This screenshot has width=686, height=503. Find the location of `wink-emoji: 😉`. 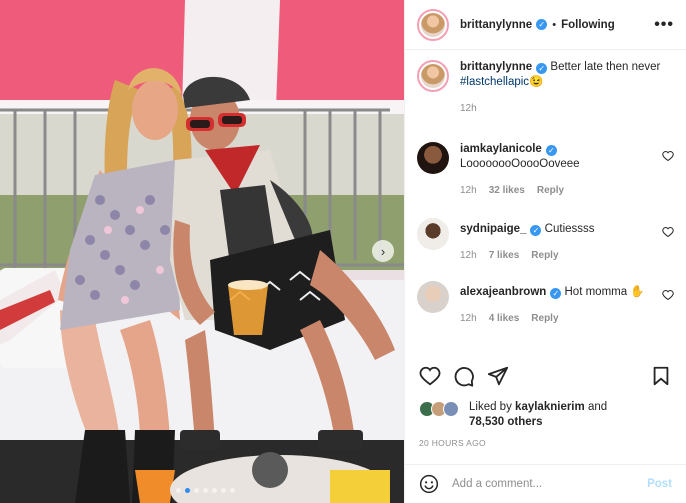

wink-emoji: 😉 is located at coordinates (536, 82).